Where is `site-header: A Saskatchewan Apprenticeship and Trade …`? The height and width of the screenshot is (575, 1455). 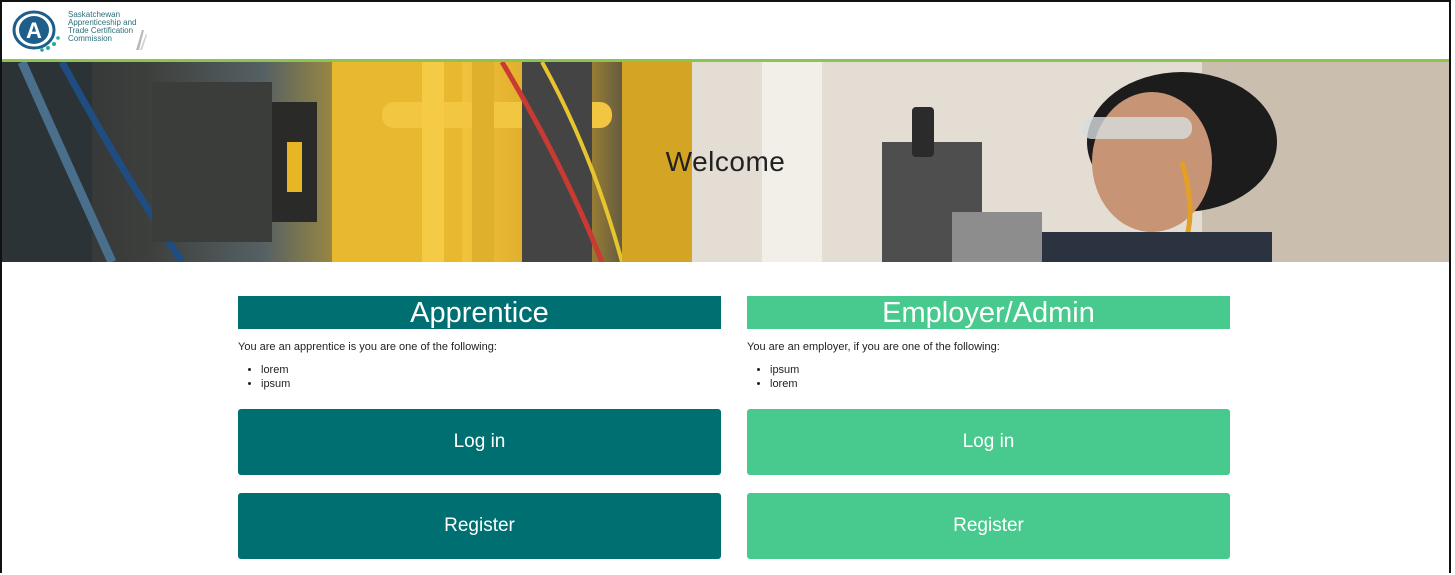 site-header: A Saskatchewan Apprenticeship and Trade … is located at coordinates (725, 32).